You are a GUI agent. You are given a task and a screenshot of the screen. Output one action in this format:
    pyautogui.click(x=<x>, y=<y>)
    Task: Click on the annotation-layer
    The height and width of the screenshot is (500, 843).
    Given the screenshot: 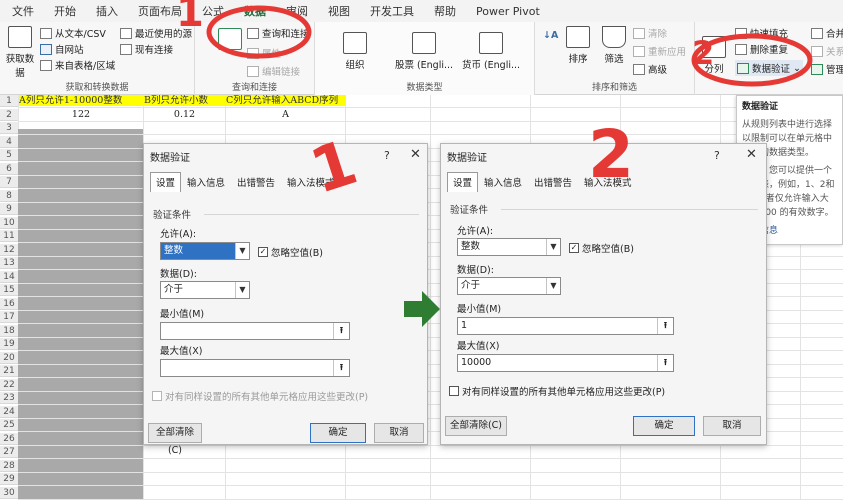 What is the action you would take?
    pyautogui.click(x=509, y=46)
    